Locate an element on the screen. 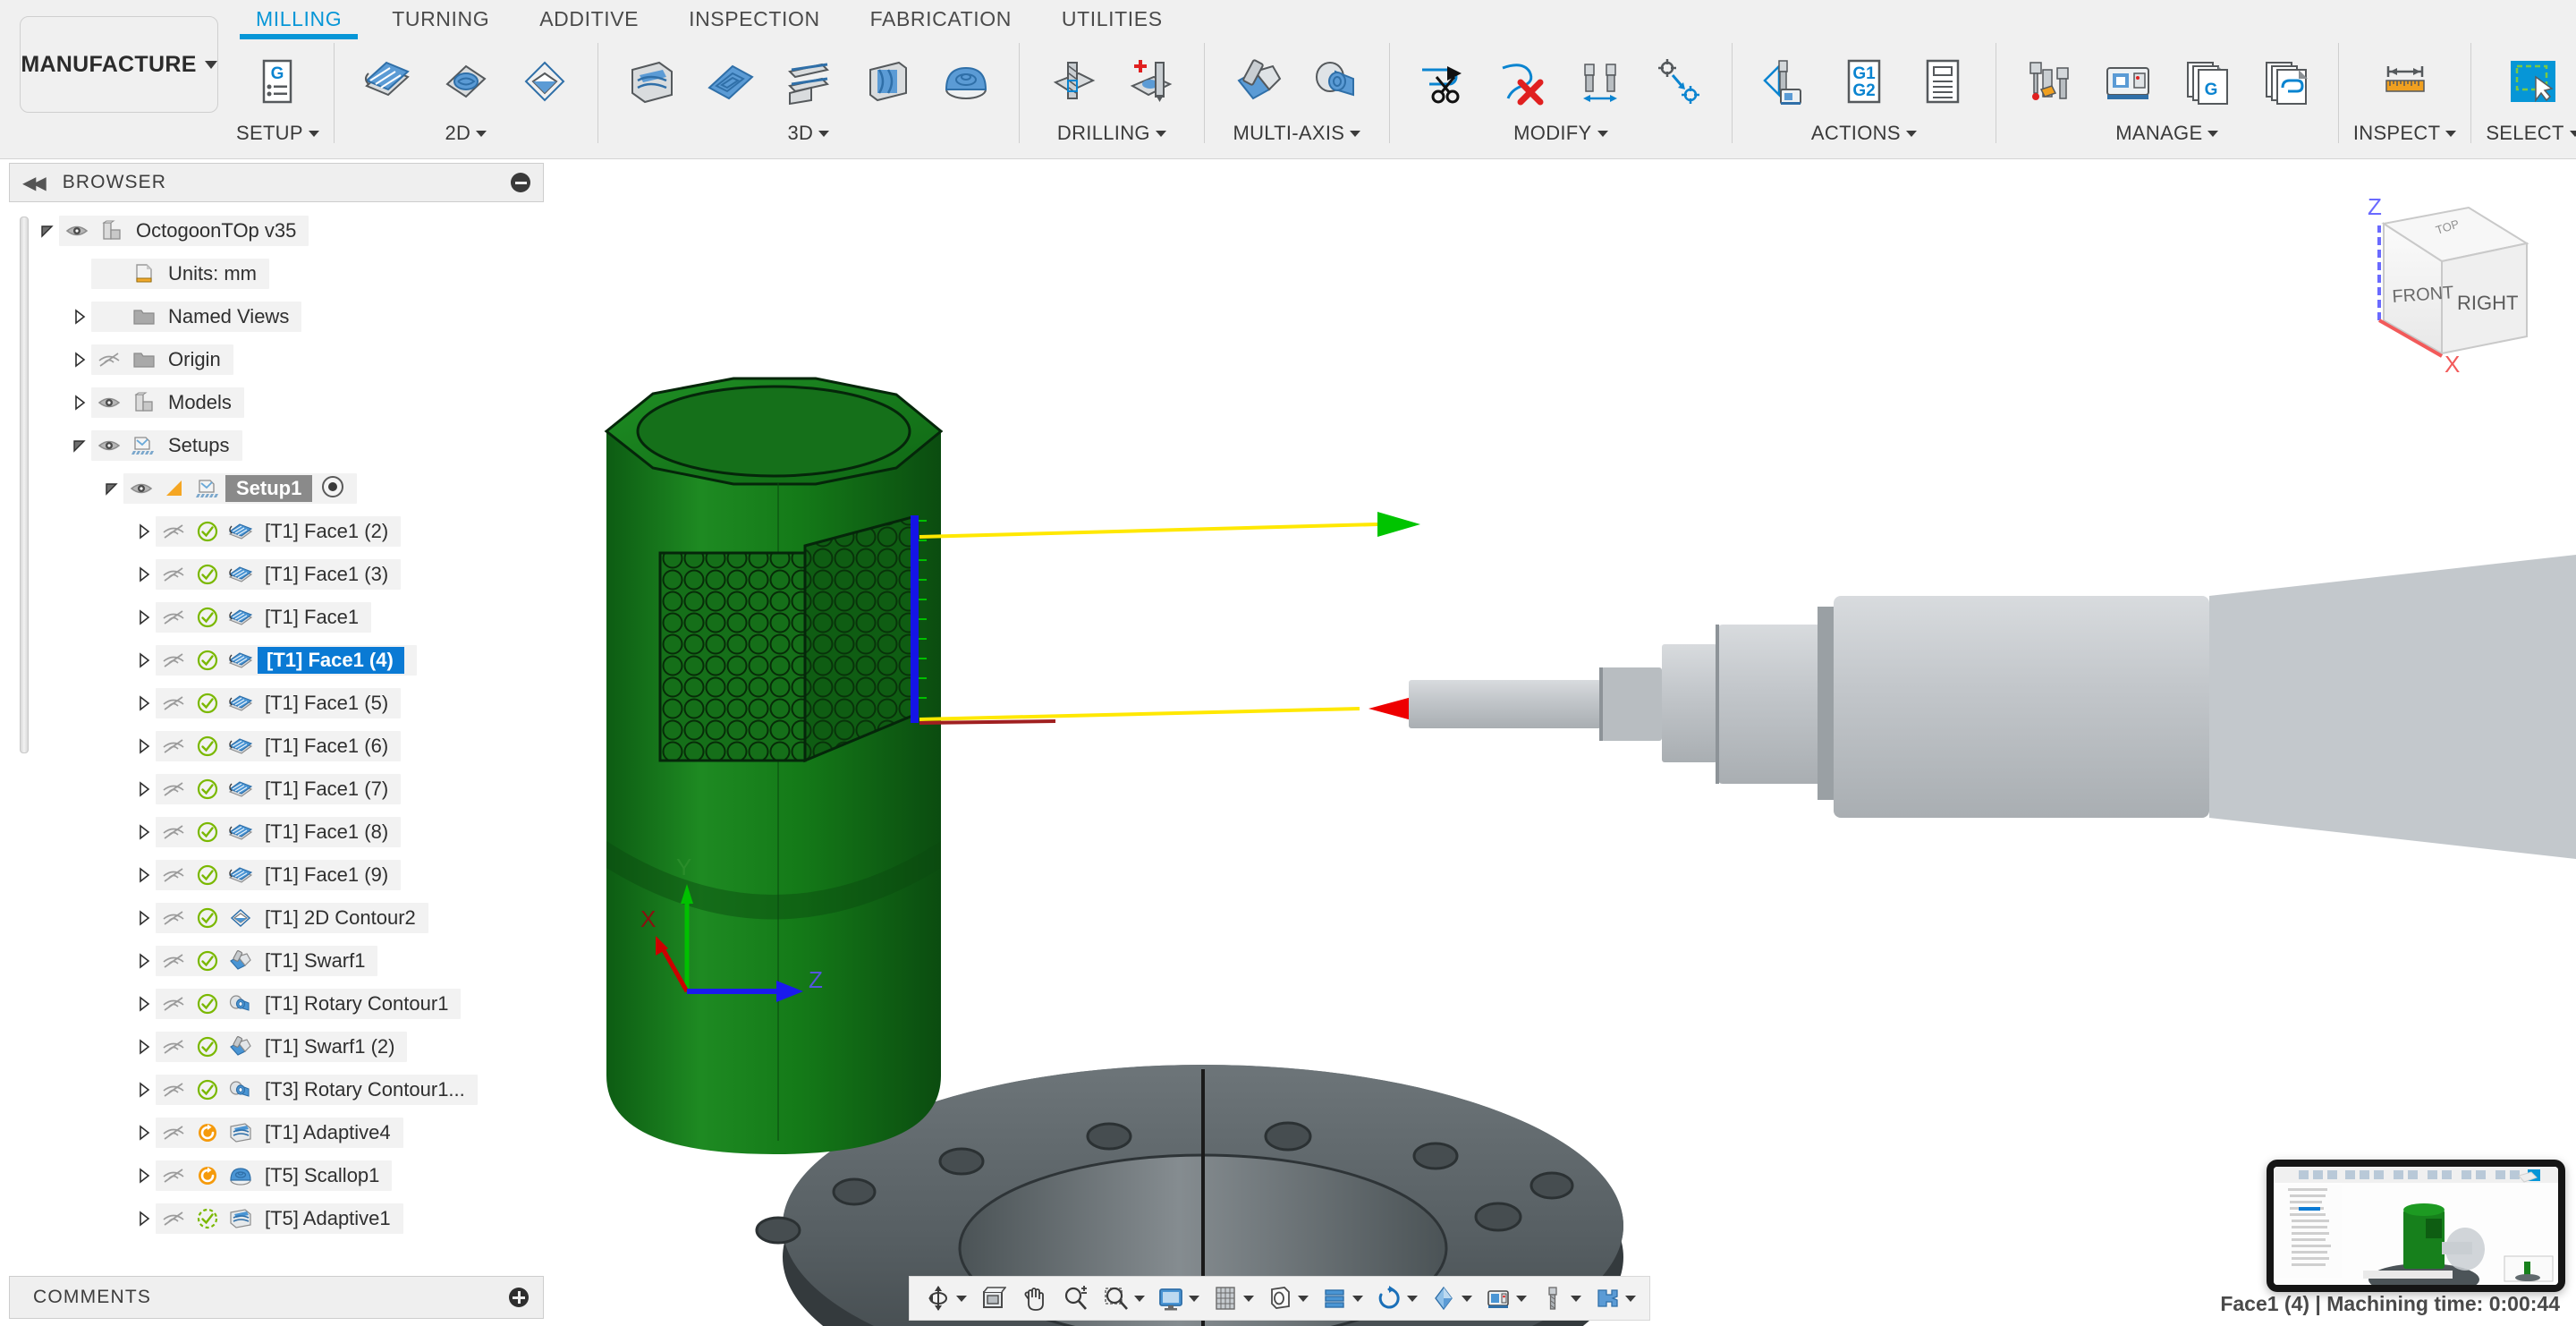 The height and width of the screenshot is (1326, 2576). tree-row: Setup1 is located at coordinates (290, 488).